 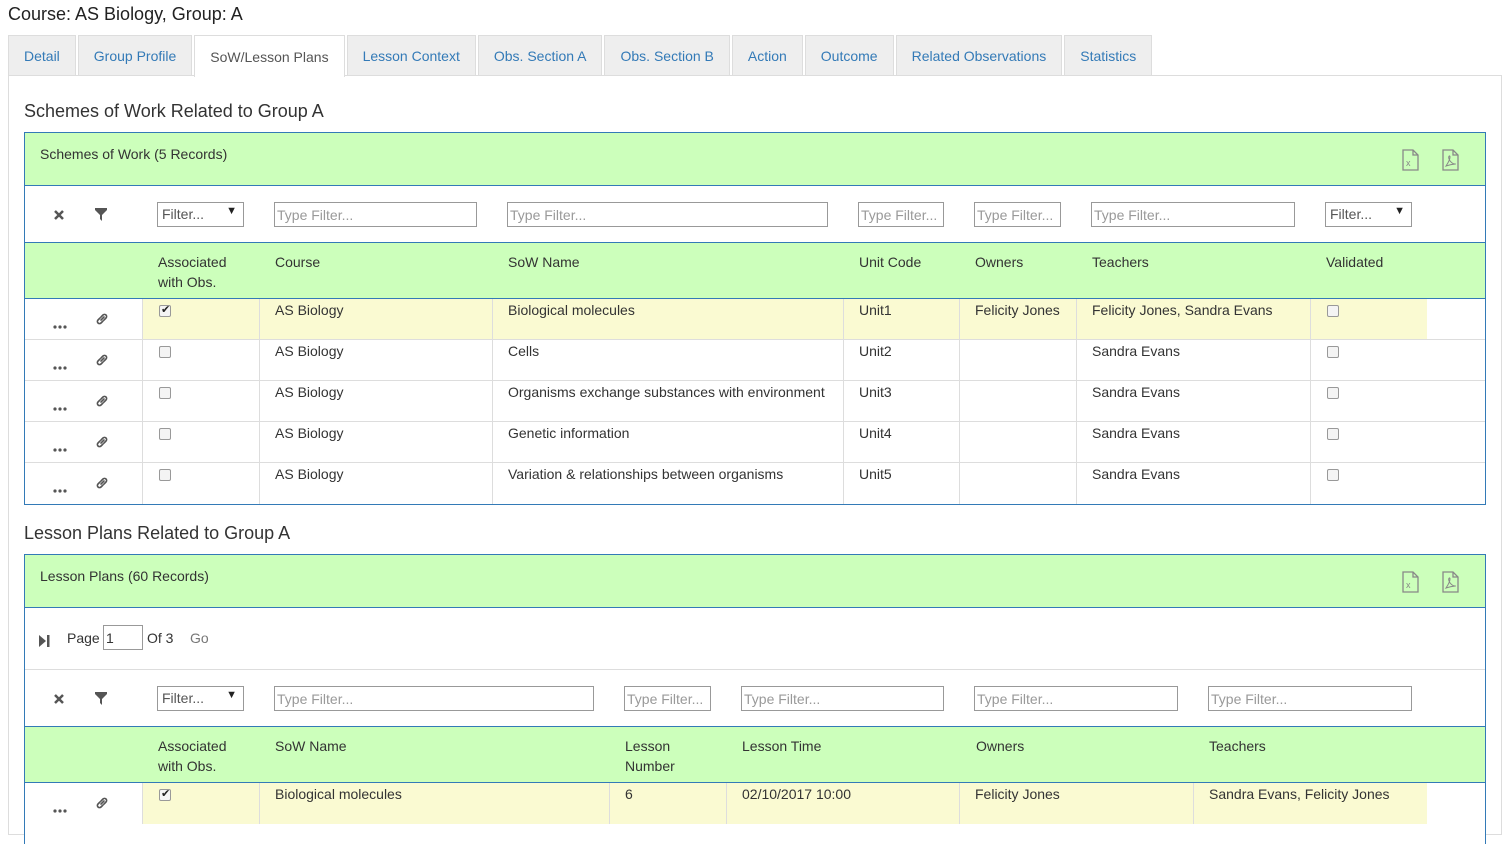 I want to click on col-header-course: Course, so click(x=297, y=262).